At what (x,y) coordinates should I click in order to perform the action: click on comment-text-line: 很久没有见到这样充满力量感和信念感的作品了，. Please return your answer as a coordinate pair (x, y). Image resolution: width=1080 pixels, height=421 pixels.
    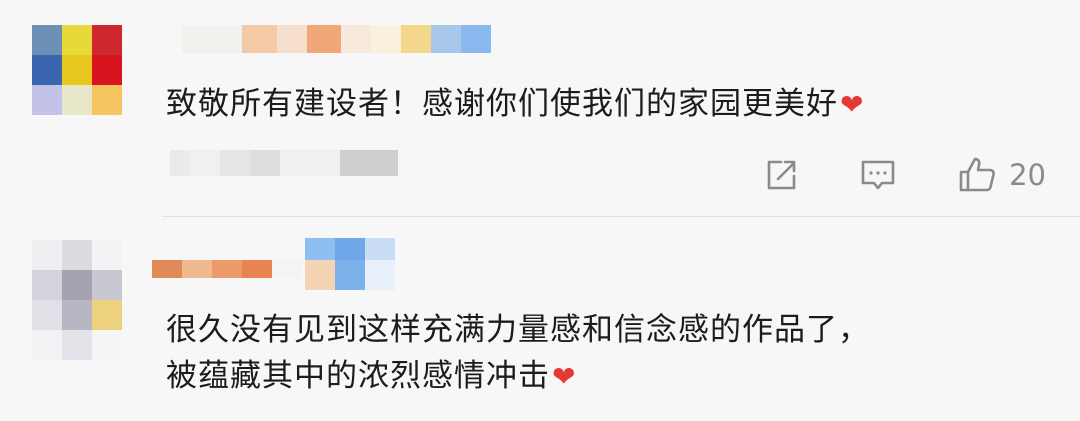
    Looking at the image, I should click on (518, 330).